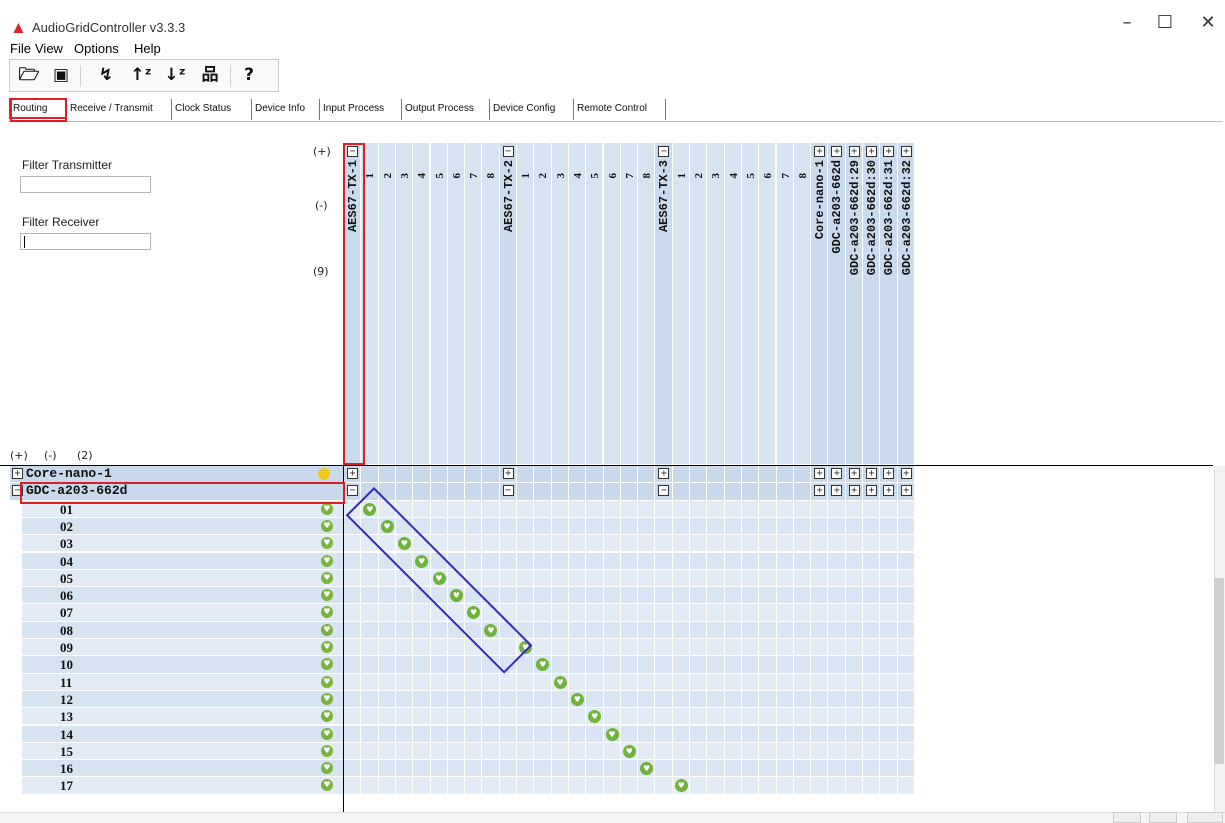 This screenshot has height=823, width=1225. What do you see at coordinates (853, 303) in the screenshot?
I see `transmitter-header: + GDC-a203-662d:29` at bounding box center [853, 303].